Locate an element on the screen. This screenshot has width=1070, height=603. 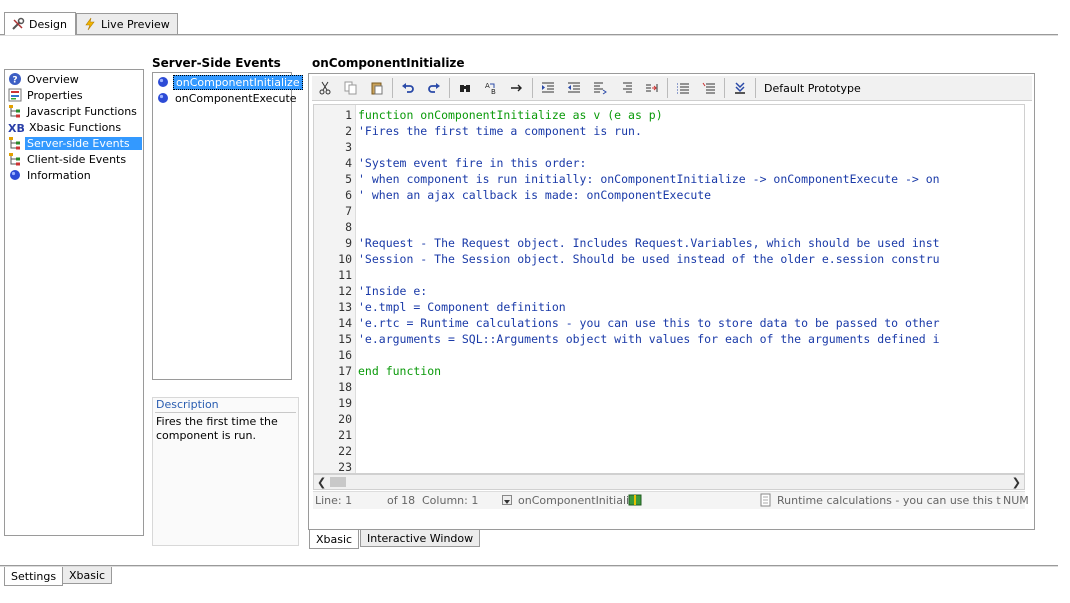
status-of: of 18 is located at coordinates (401, 500).